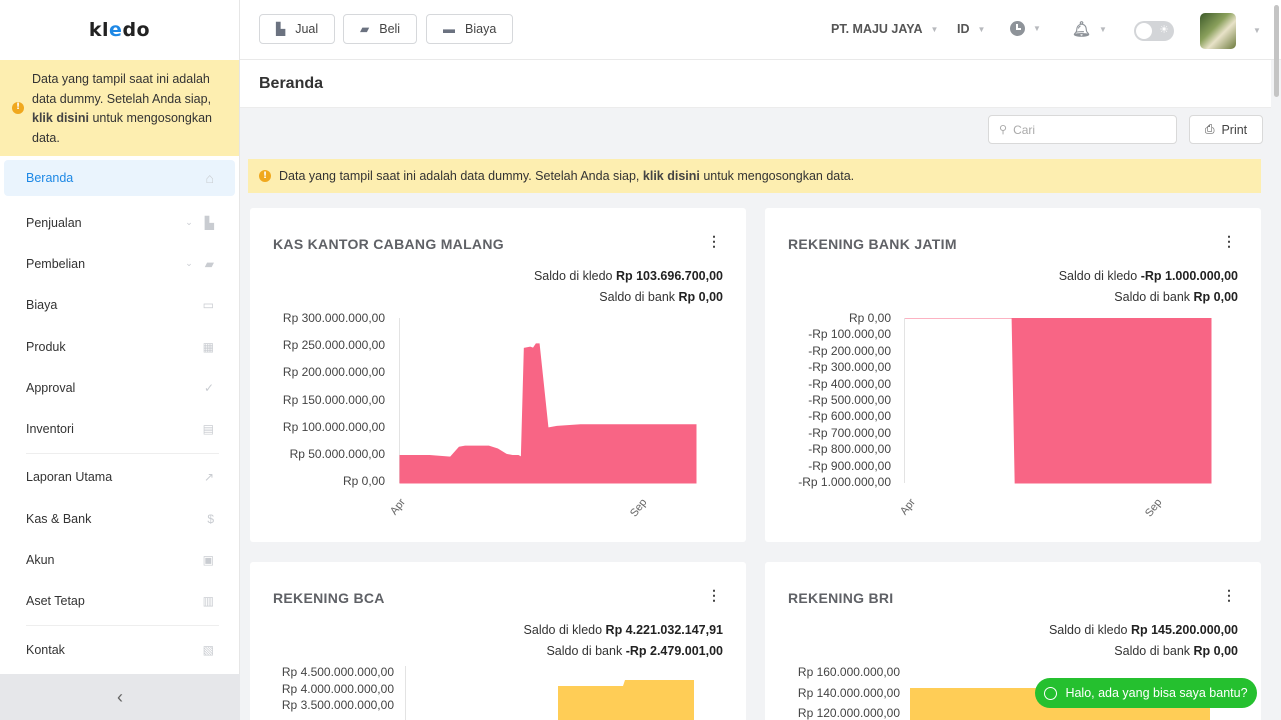 The image size is (1281, 720). Describe the element at coordinates (365, 29) in the screenshot. I see `bag-icon: ▰` at that location.